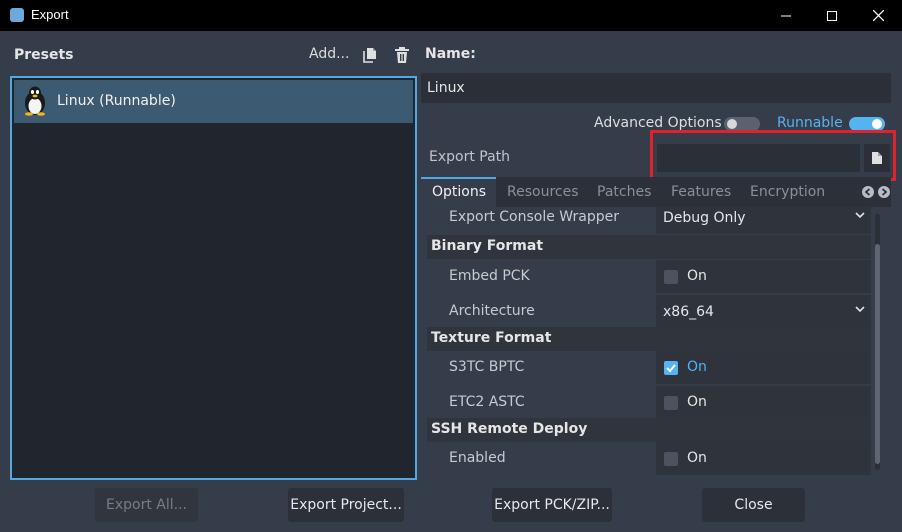 This screenshot has width=902, height=532. I want to click on section-title: SSH Remote Deploy, so click(509, 429).